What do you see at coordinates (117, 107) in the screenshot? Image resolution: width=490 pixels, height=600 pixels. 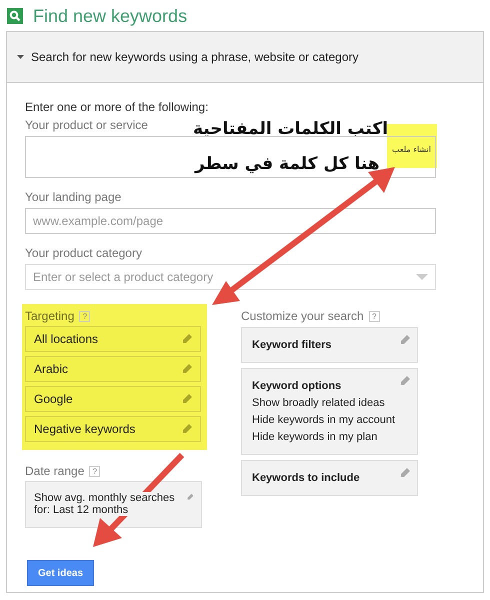 I see `form-intro: Enter one or more of the following:` at bounding box center [117, 107].